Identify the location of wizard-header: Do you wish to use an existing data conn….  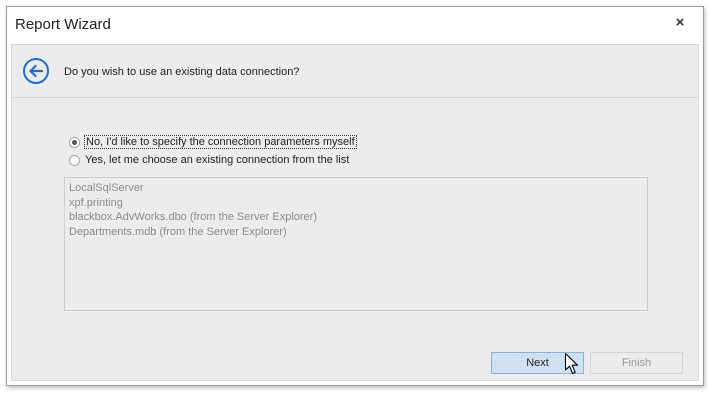
(355, 71).